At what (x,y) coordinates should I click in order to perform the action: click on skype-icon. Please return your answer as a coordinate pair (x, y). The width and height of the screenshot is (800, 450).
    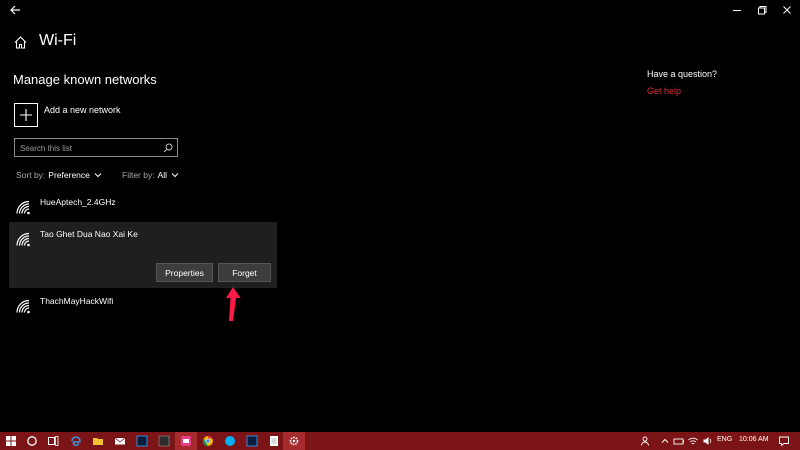
    Looking at the image, I should click on (230, 441).